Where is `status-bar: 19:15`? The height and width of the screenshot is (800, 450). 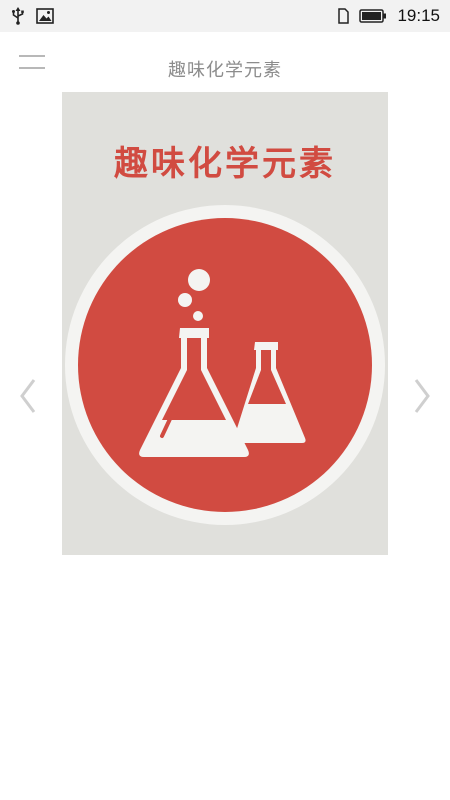
status-bar: 19:15 is located at coordinates (225, 16).